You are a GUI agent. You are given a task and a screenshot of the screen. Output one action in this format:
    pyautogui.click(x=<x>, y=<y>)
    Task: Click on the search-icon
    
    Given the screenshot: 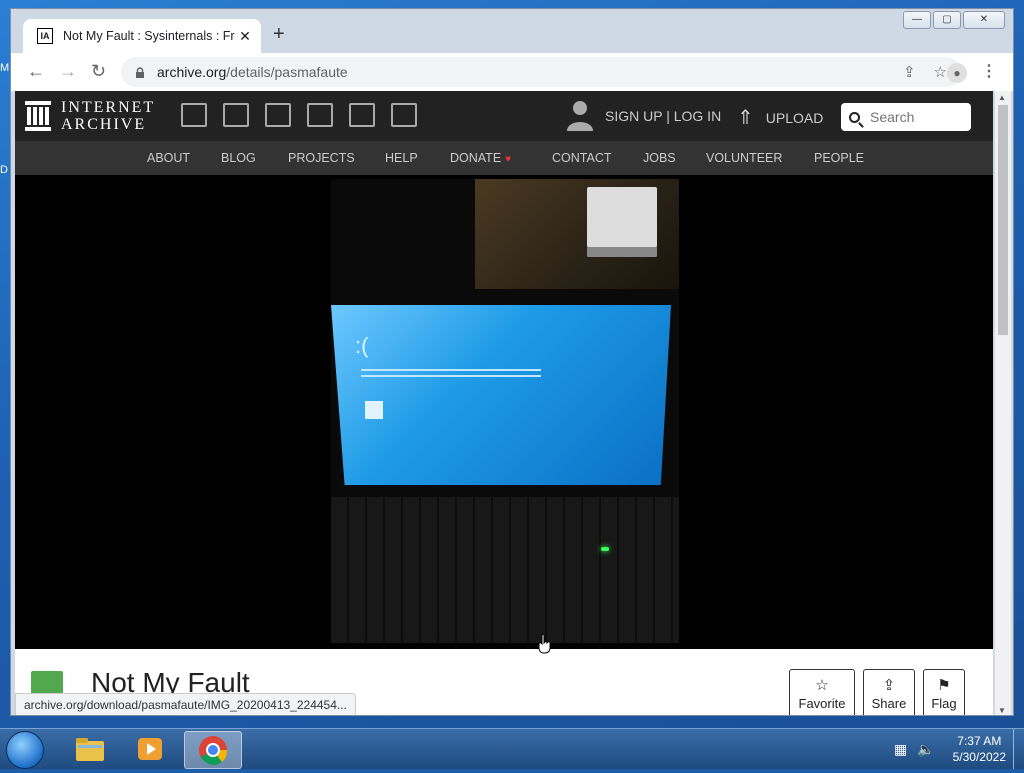 What is the action you would take?
    pyautogui.click(x=854, y=117)
    